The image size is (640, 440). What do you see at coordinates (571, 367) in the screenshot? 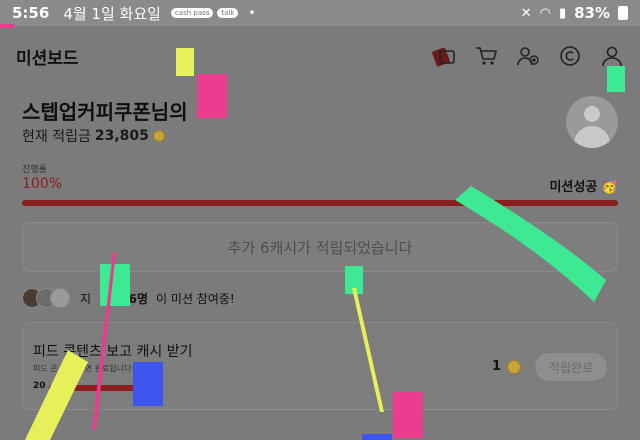
I see `claim-complete-button: 적립완료` at bounding box center [571, 367].